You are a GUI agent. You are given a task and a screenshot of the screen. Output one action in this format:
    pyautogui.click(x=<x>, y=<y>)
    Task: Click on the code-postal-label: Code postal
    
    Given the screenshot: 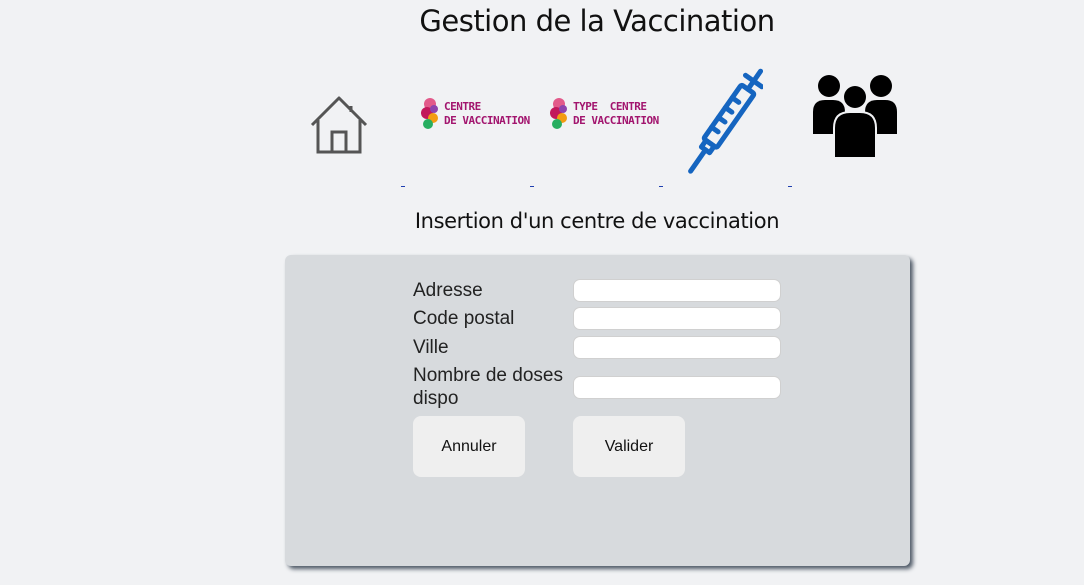 What is the action you would take?
    pyautogui.click(x=464, y=318)
    